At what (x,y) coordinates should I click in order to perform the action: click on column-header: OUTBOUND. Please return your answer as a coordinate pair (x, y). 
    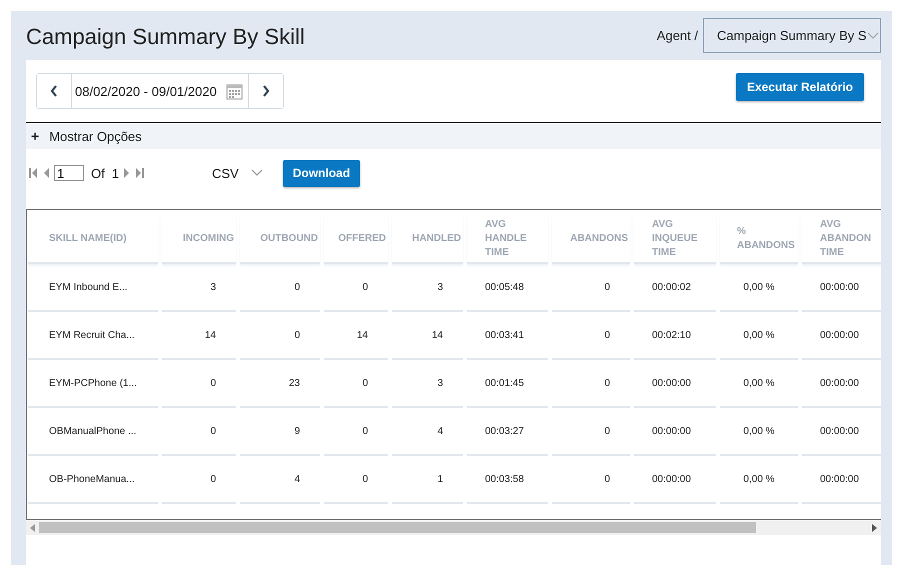
    Looking at the image, I should click on (280, 239).